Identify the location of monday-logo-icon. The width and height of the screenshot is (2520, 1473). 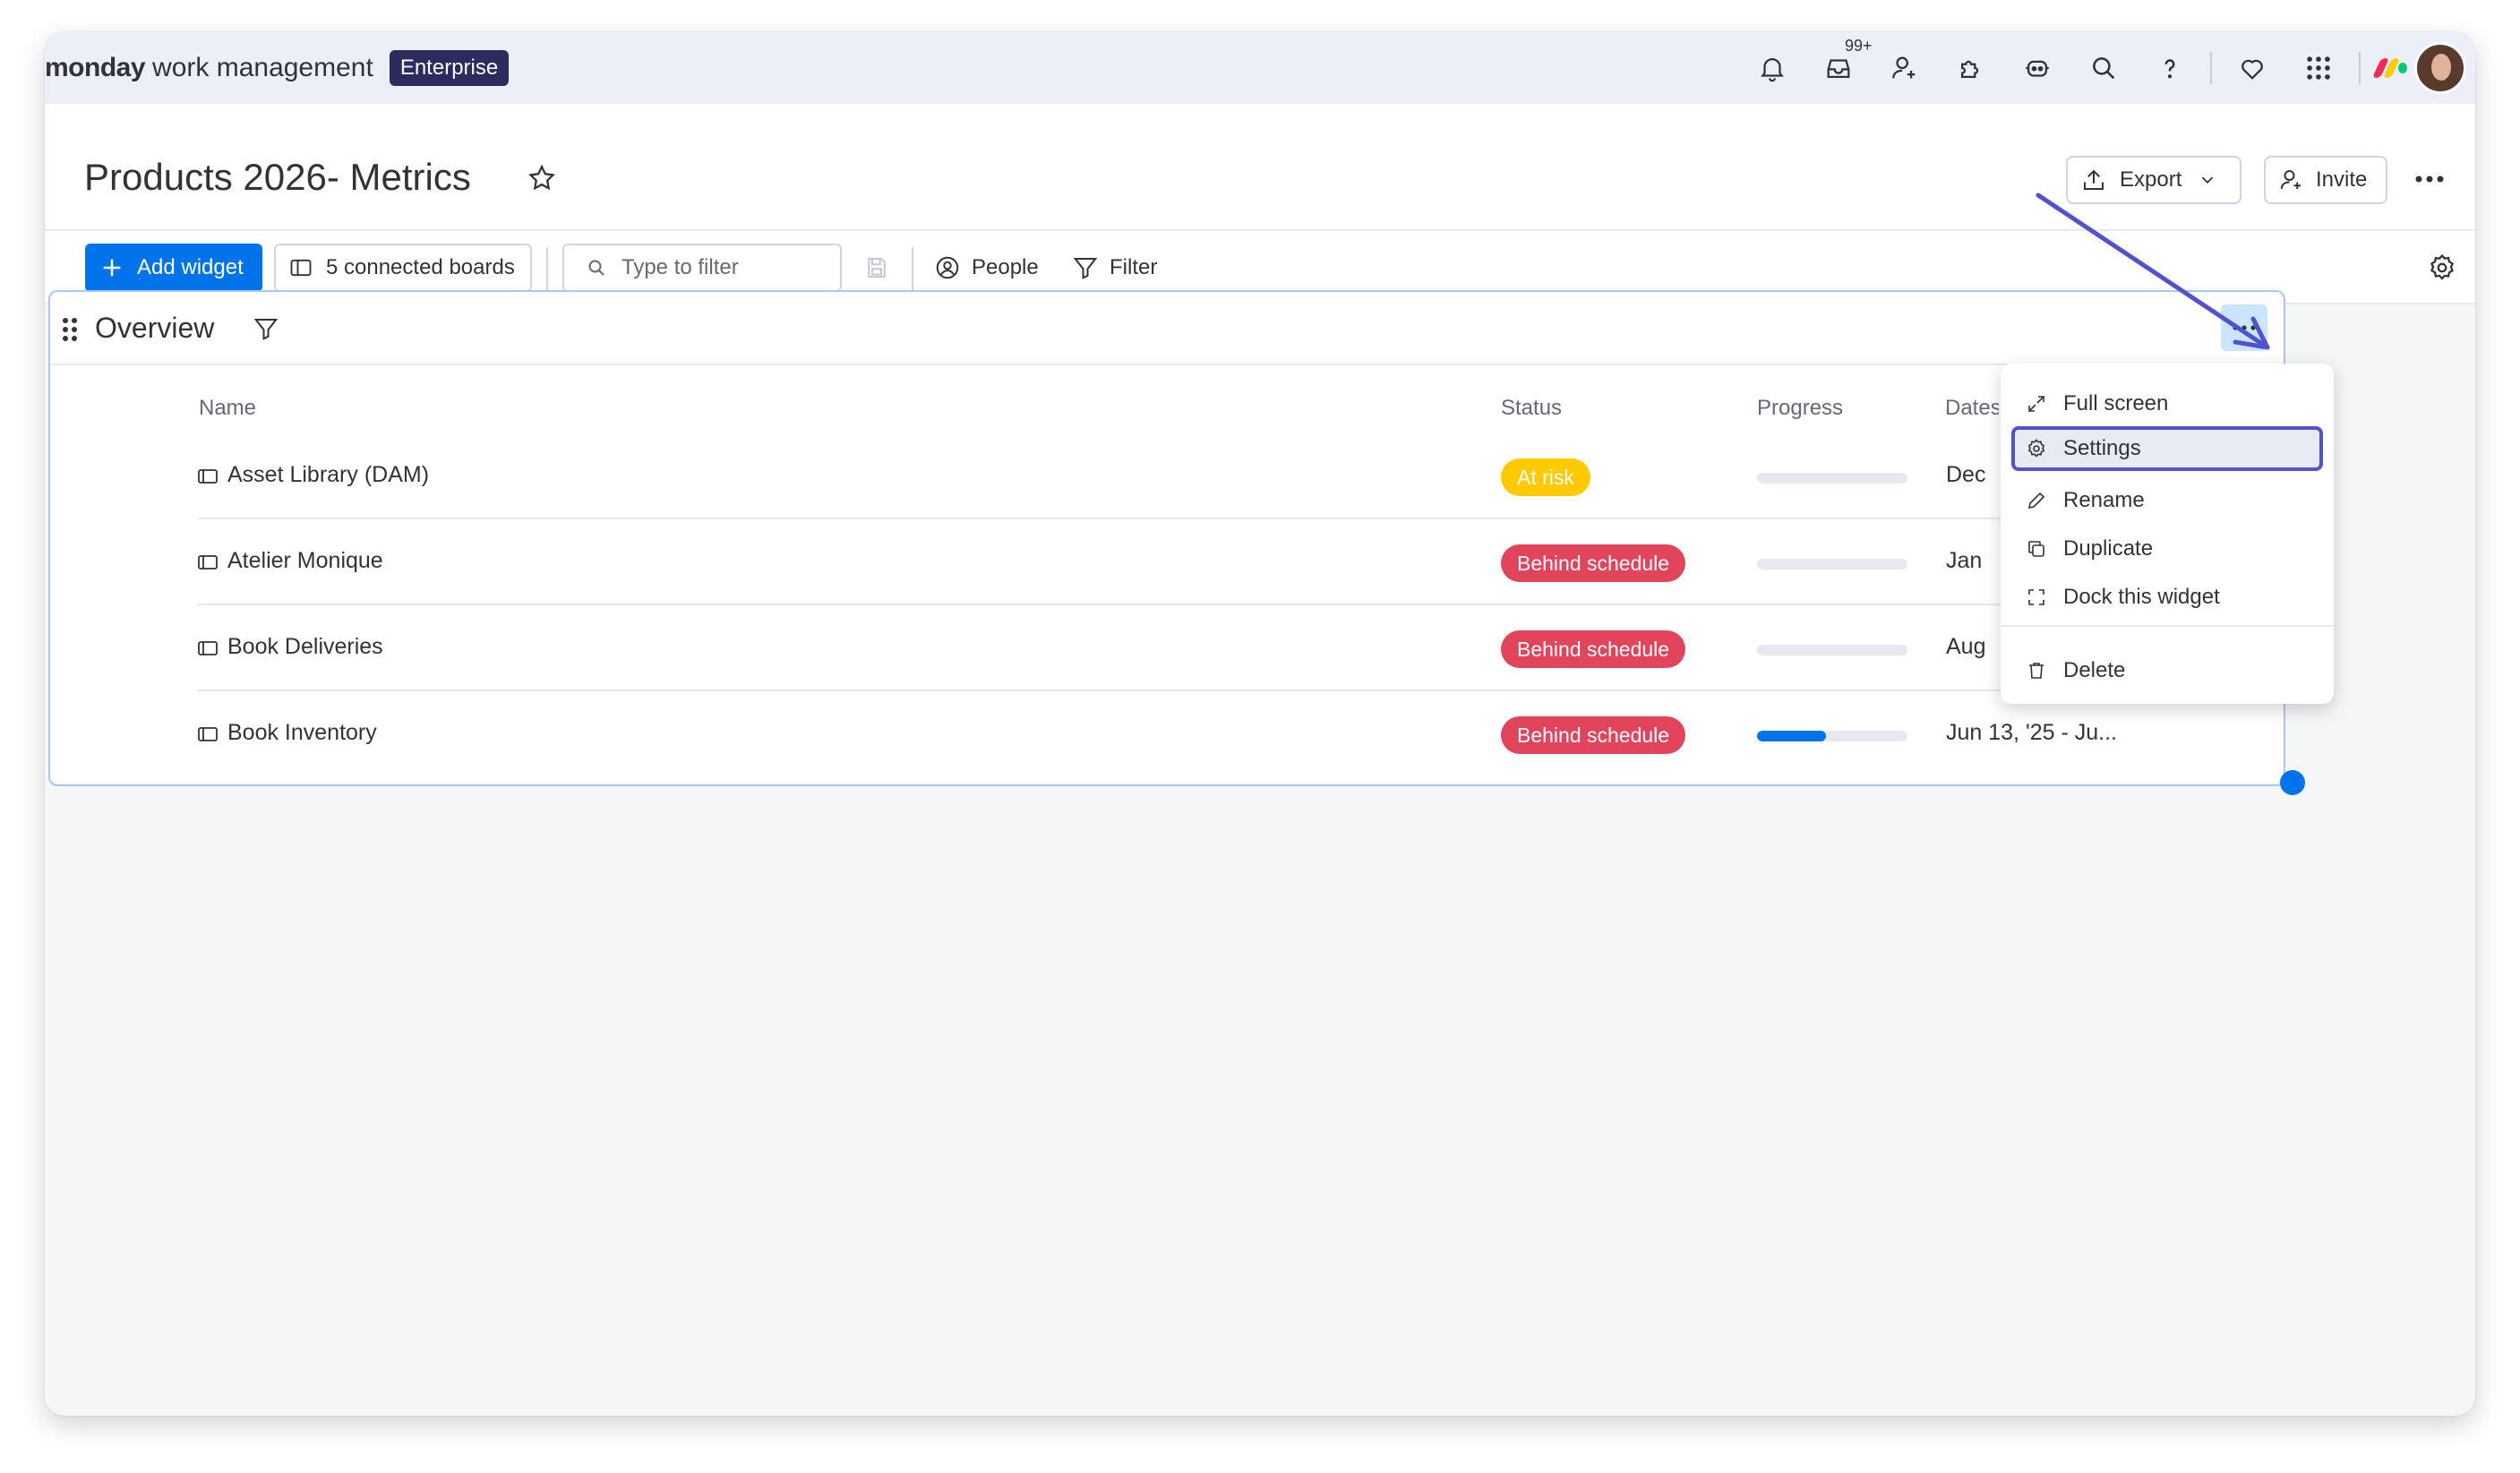
(2389, 68).